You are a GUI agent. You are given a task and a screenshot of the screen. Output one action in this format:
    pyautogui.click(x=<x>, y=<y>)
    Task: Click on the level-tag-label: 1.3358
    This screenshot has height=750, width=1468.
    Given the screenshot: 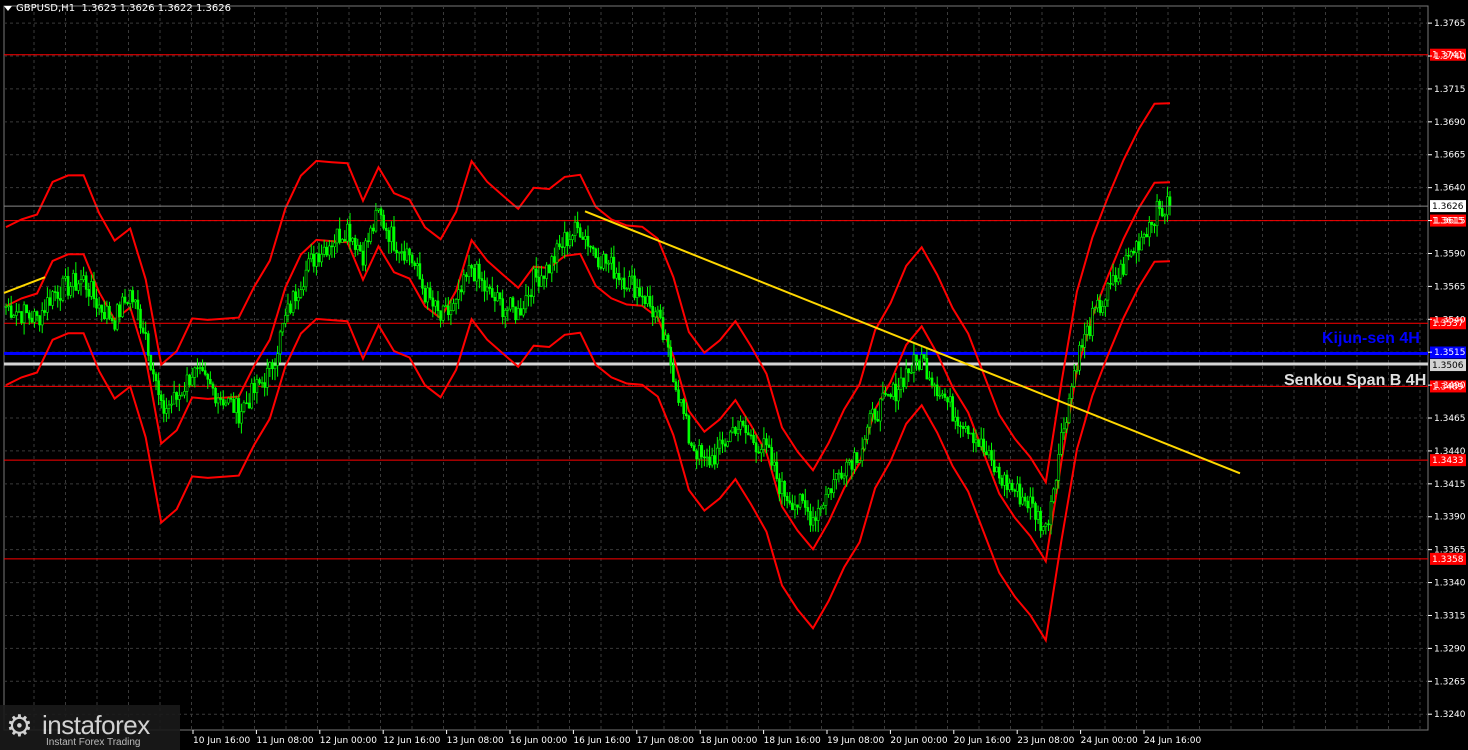 What is the action you would take?
    pyautogui.click(x=1448, y=560)
    